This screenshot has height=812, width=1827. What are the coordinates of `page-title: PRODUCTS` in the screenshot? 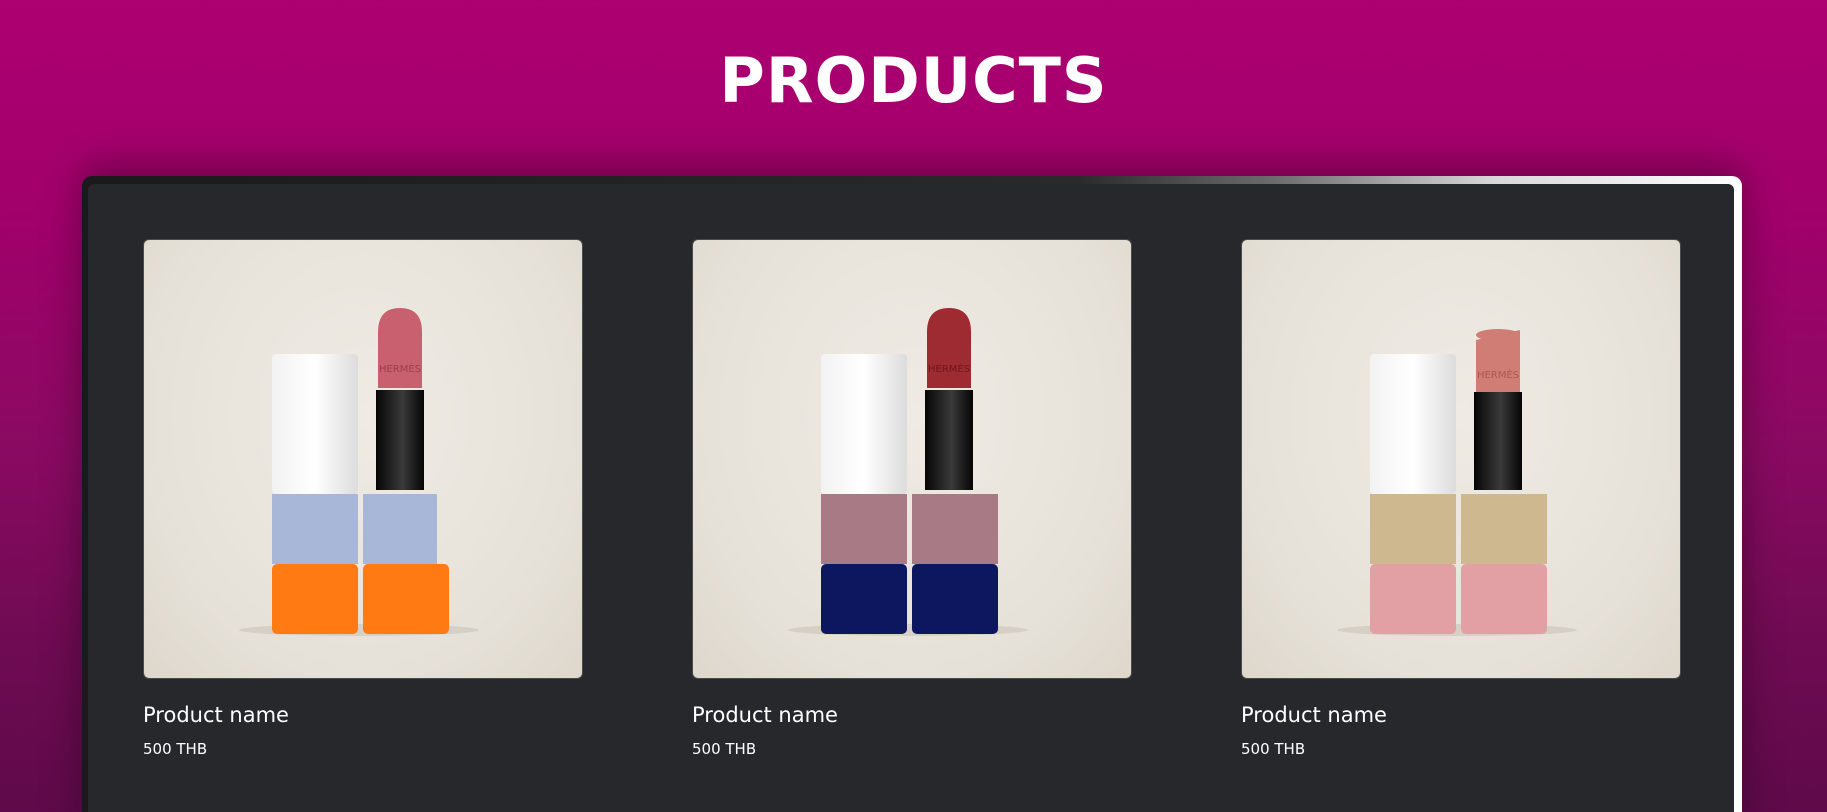 It's located at (913, 80).